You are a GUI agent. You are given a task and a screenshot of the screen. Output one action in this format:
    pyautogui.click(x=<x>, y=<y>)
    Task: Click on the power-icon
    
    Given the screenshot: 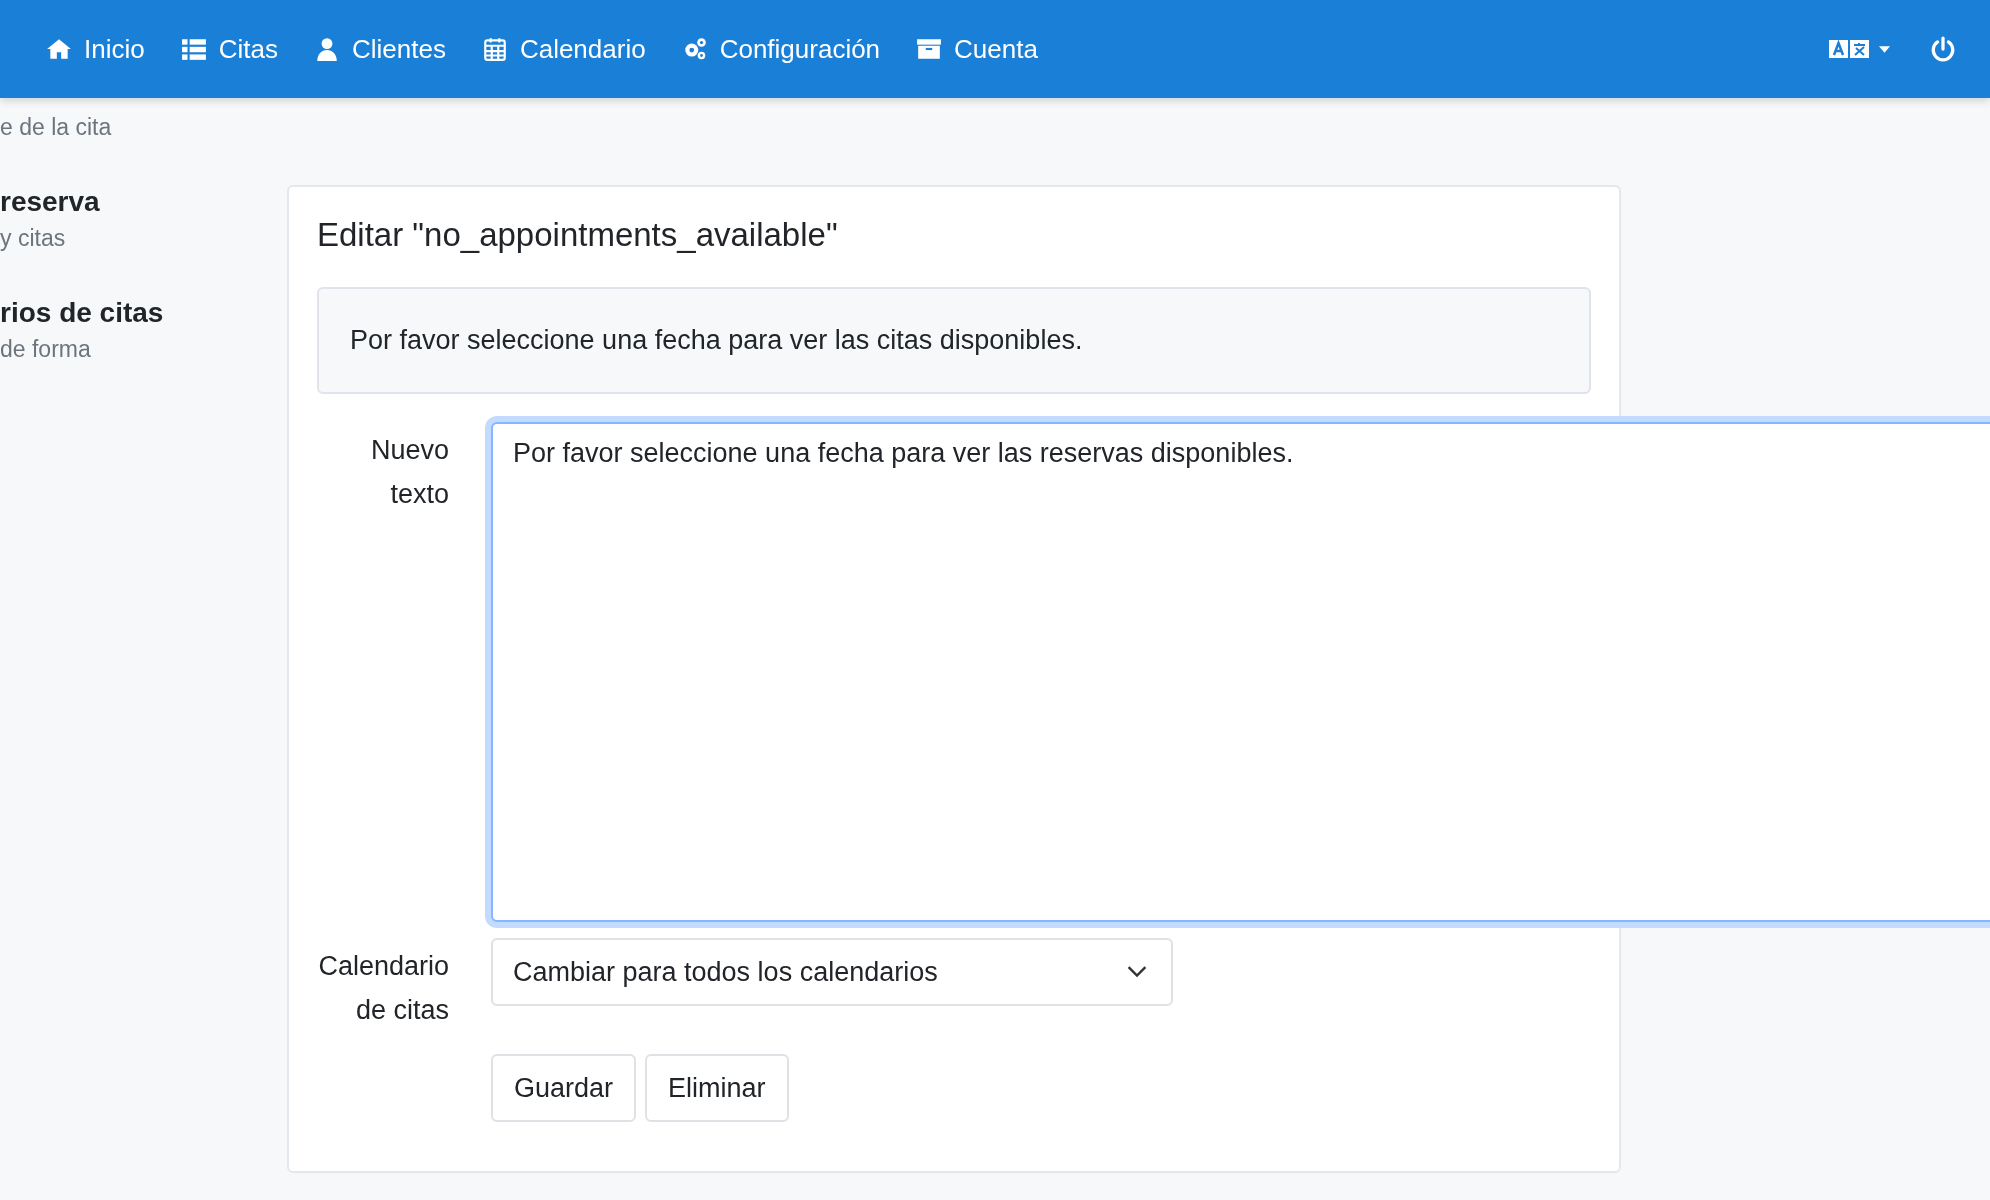 What is the action you would take?
    pyautogui.click(x=1943, y=49)
    